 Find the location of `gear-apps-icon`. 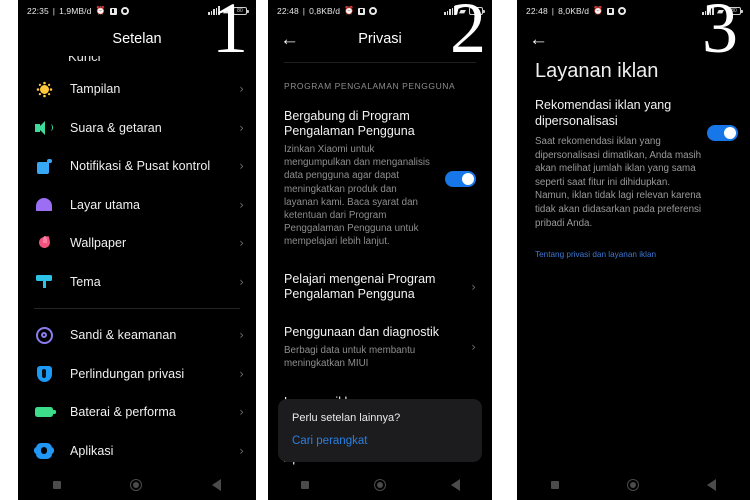

gear-apps-icon is located at coordinates (44, 451).